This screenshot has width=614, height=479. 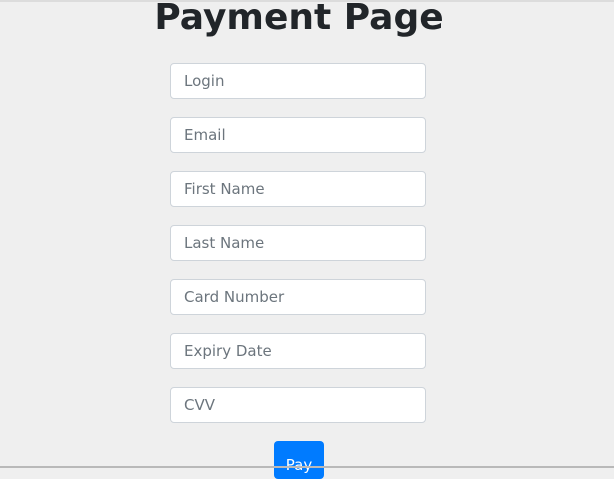 I want to click on pay-button: Pay, so click(x=299, y=460).